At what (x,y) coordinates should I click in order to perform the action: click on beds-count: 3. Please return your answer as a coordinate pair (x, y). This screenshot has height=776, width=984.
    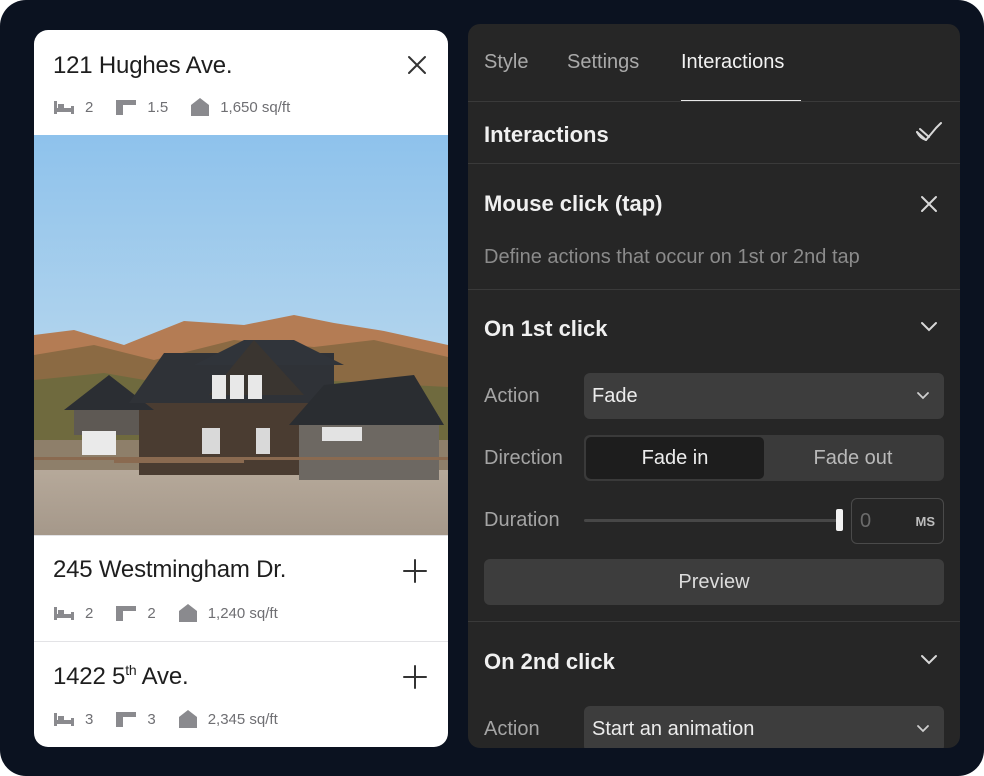
    Looking at the image, I should click on (89, 719).